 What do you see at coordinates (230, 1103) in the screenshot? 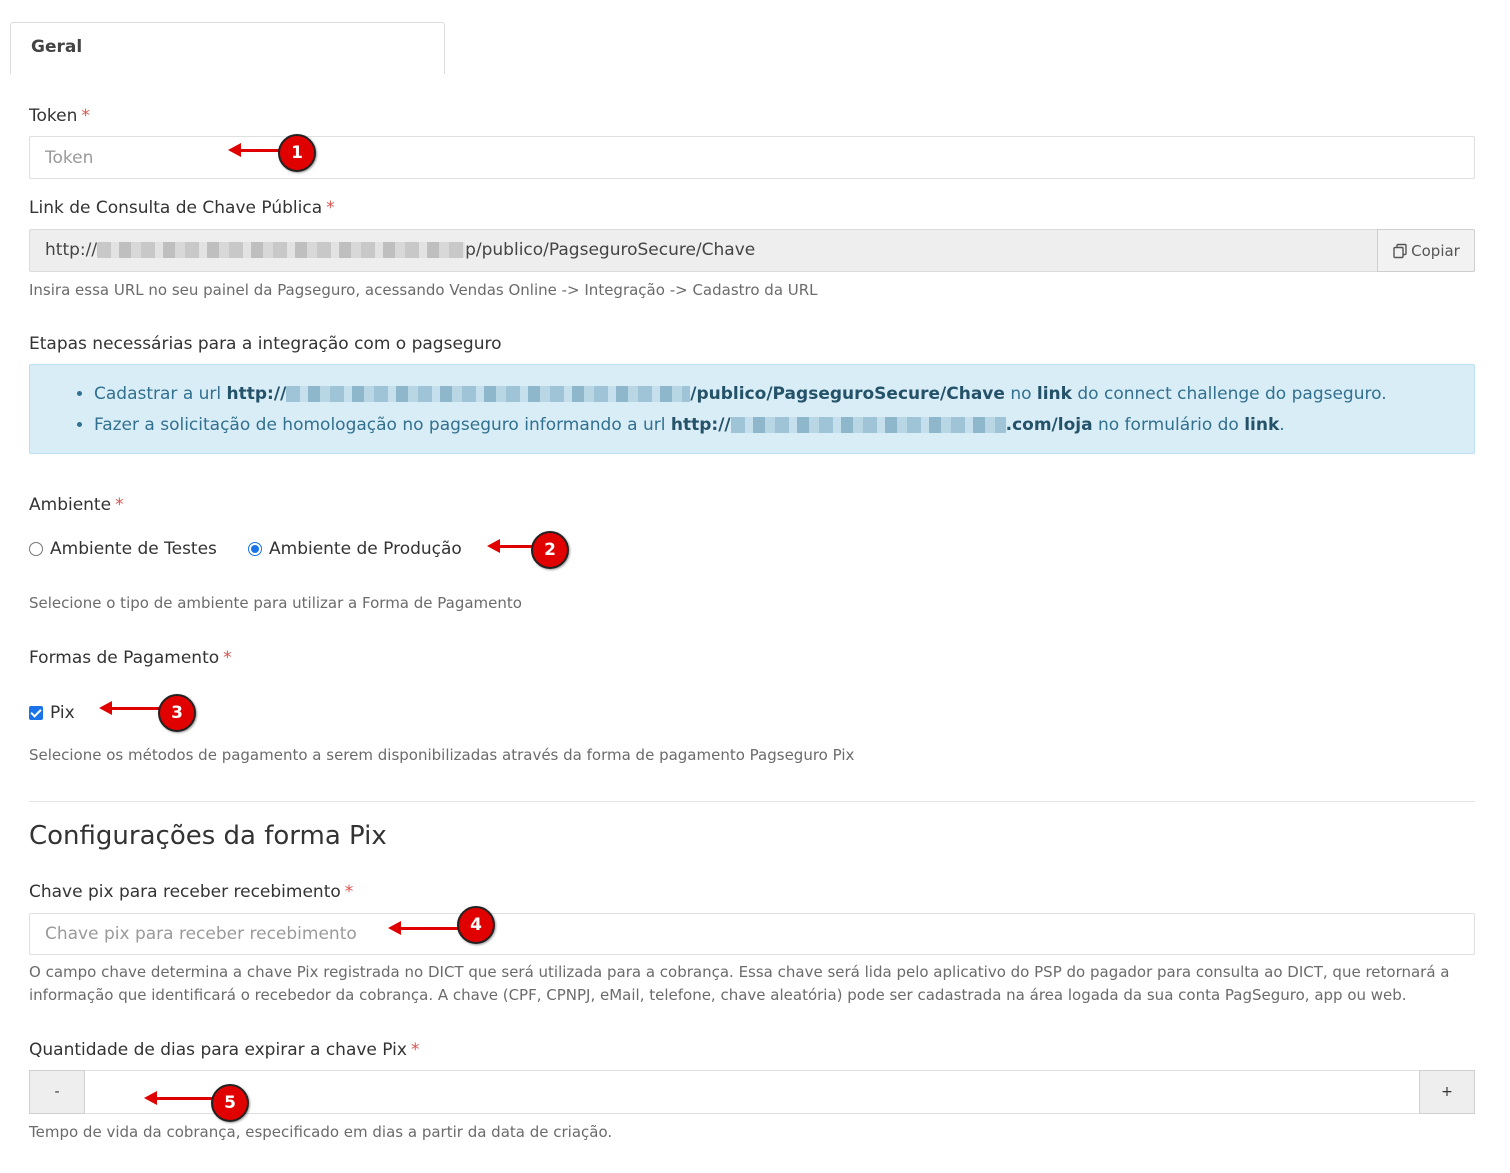
I see `annotation-badge-5: 5` at bounding box center [230, 1103].